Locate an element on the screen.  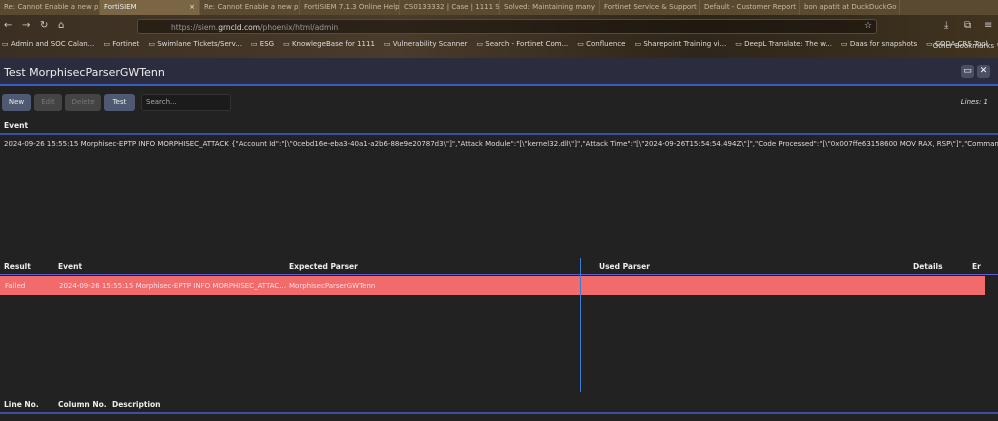
browser-tab: Solved: Maintaining many× is located at coordinates (550, 7).